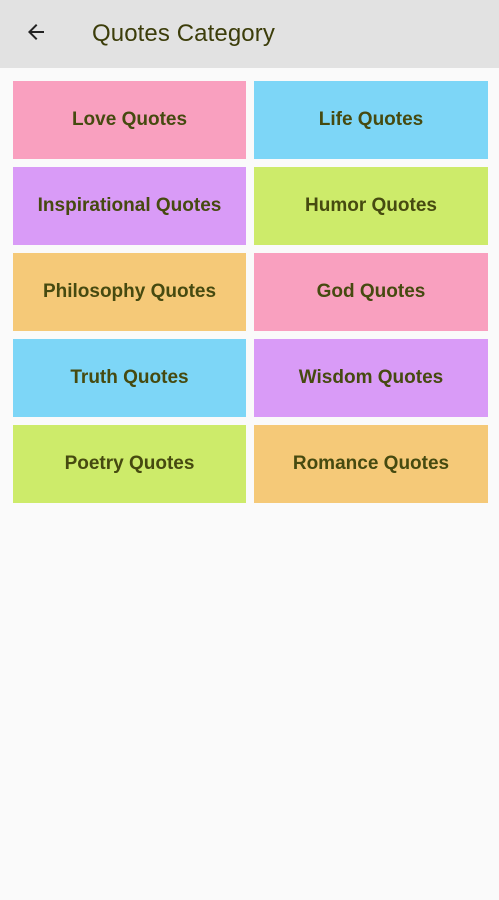 This screenshot has width=499, height=900. Describe the element at coordinates (129, 206) in the screenshot. I see `category-inspirational: Inspirational Quotes` at that location.